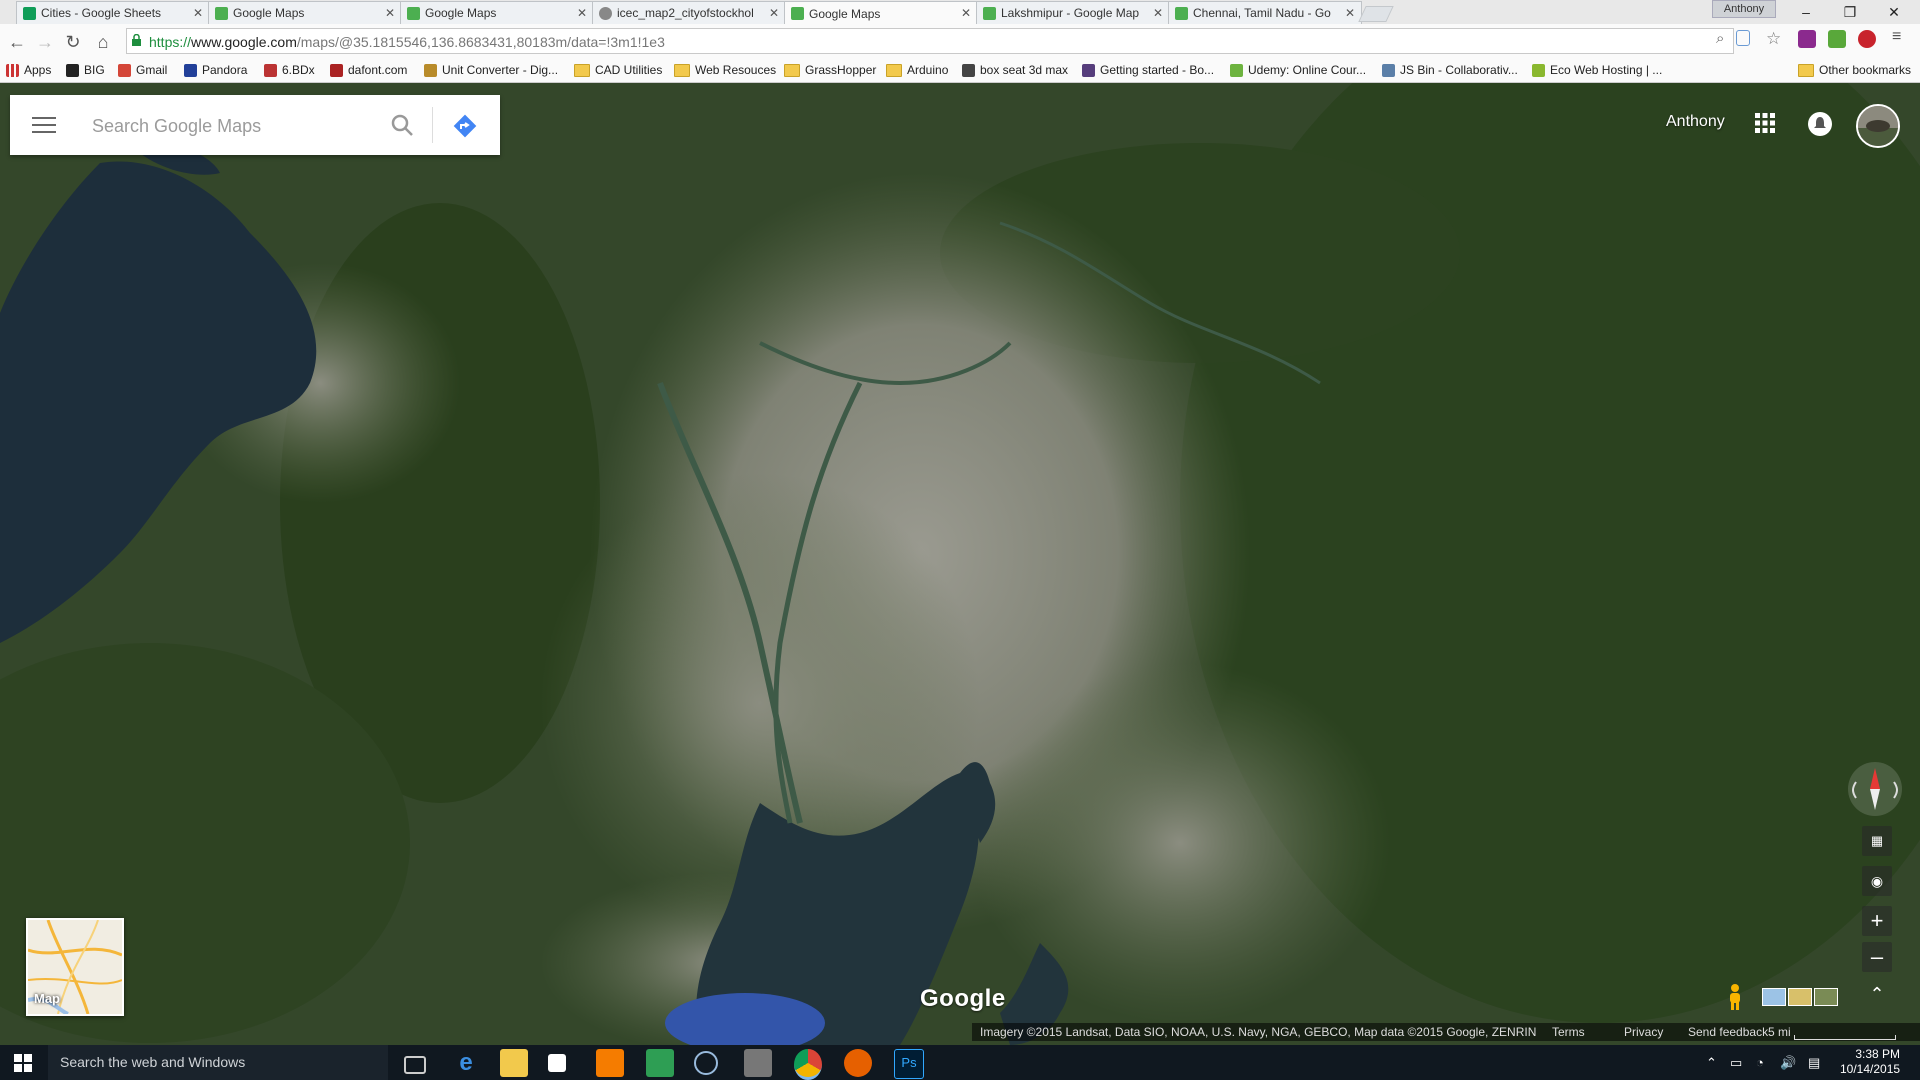  What do you see at coordinates (1877, 957) in the screenshot?
I see `zoom-out-button: –` at bounding box center [1877, 957].